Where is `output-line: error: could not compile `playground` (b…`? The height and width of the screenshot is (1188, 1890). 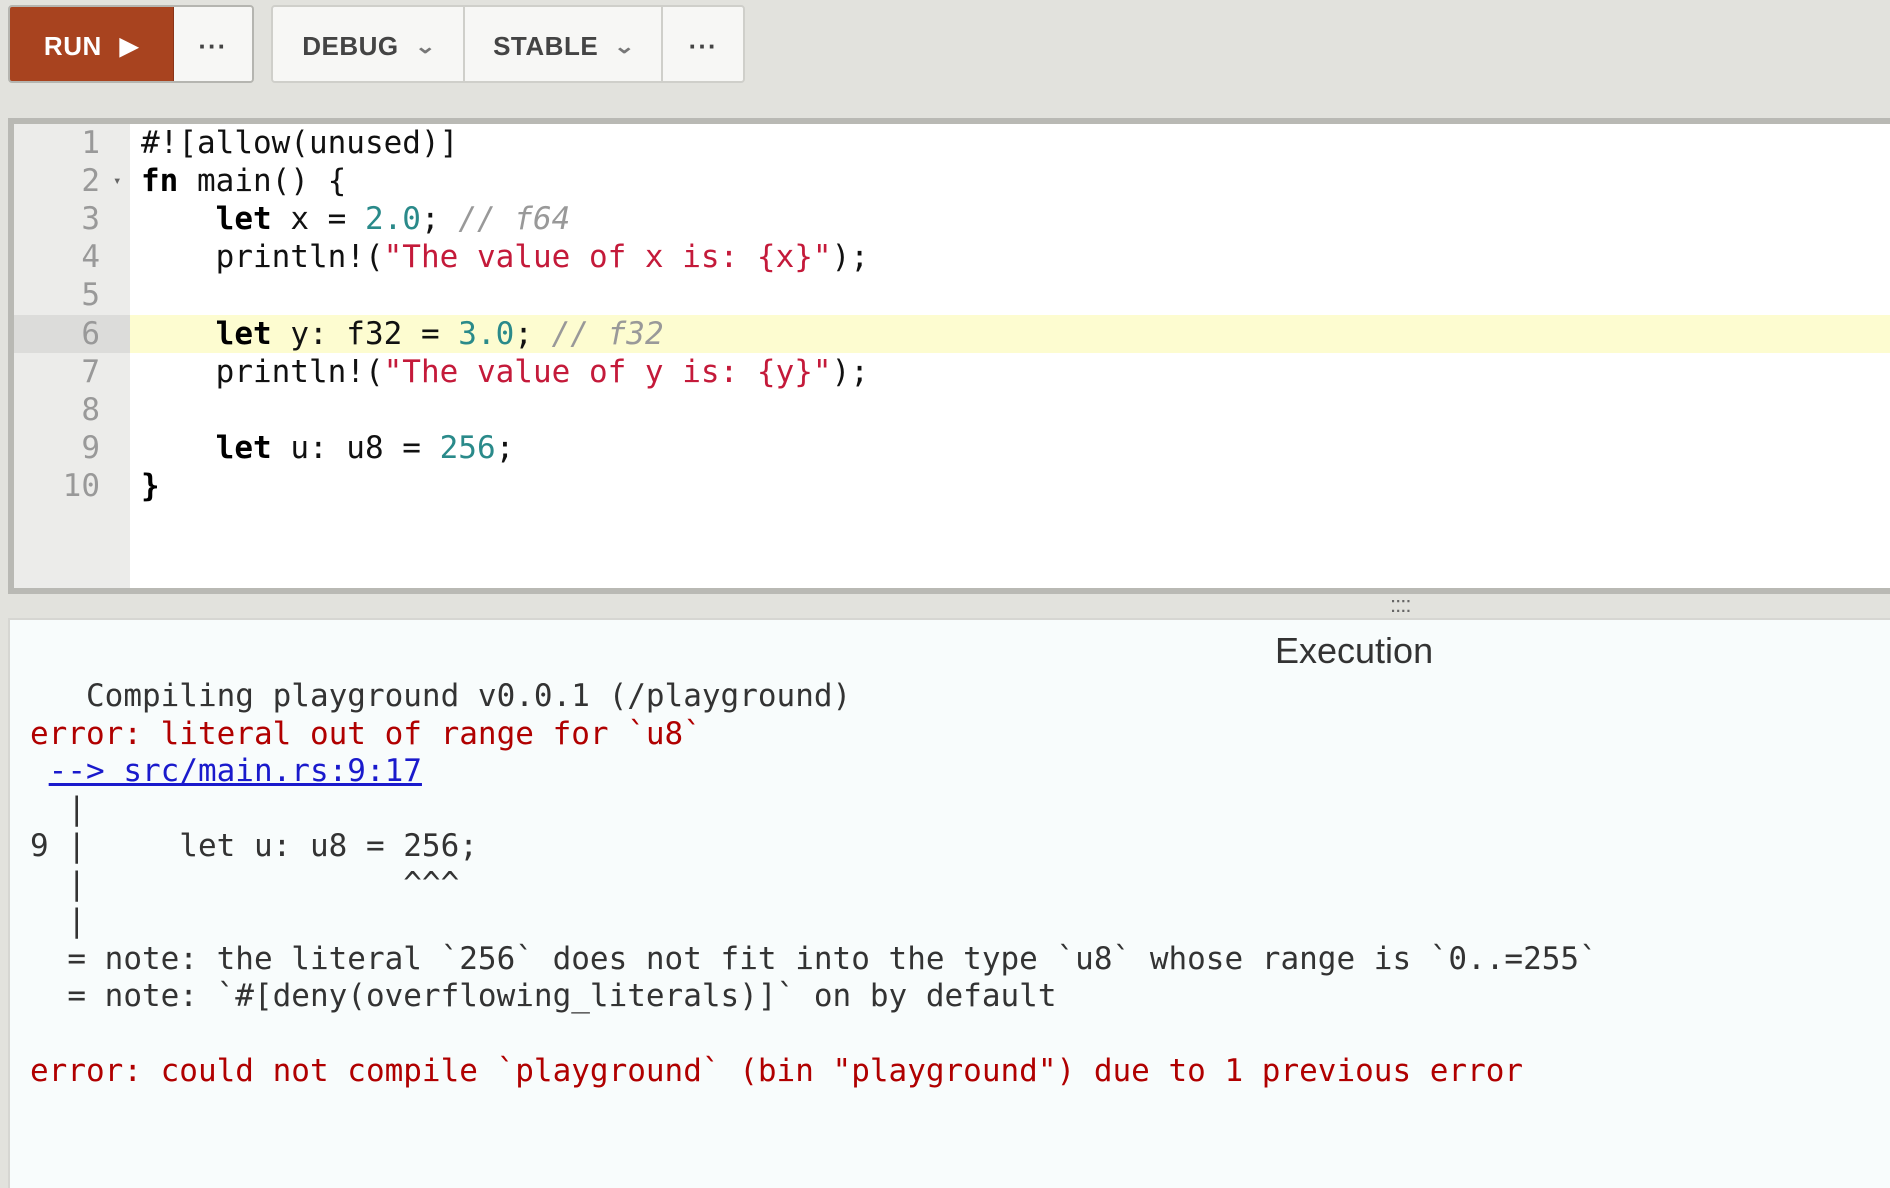
output-line: error: could not compile `playground` (b… is located at coordinates (777, 1071).